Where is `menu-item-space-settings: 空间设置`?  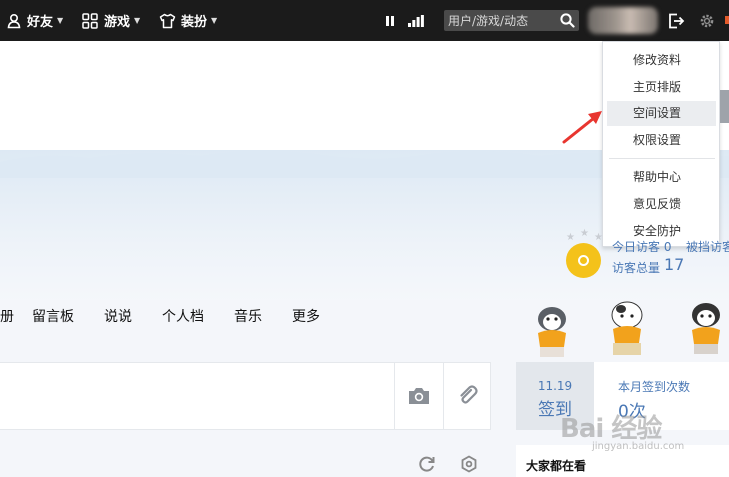
menu-item-space-settings: 空间设置 is located at coordinates (661, 113).